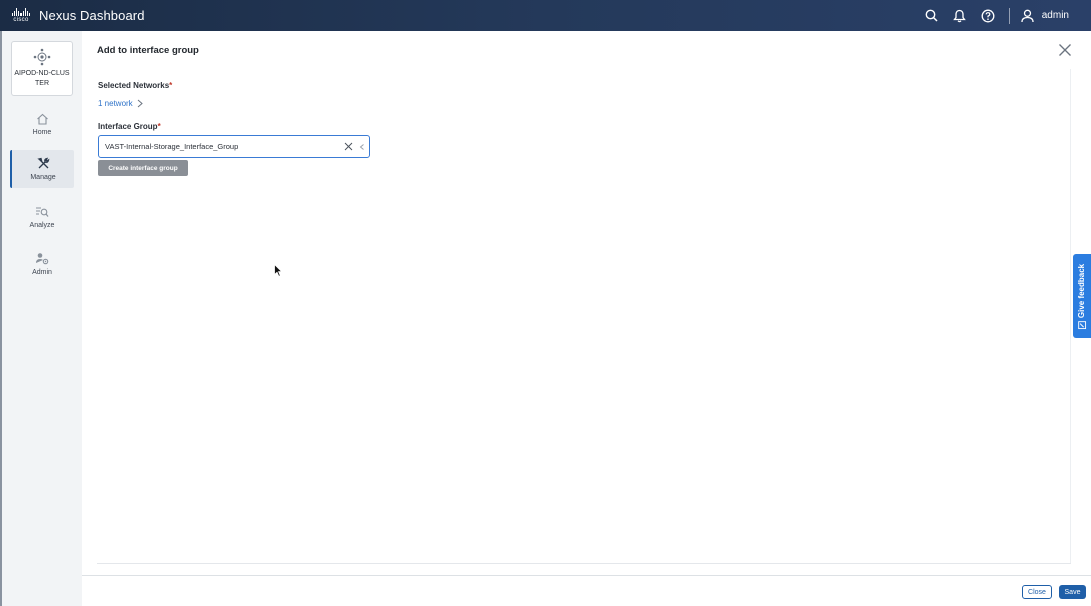 The width and height of the screenshot is (1091, 606). I want to click on nav-label-analyze: Analyze, so click(42, 225).